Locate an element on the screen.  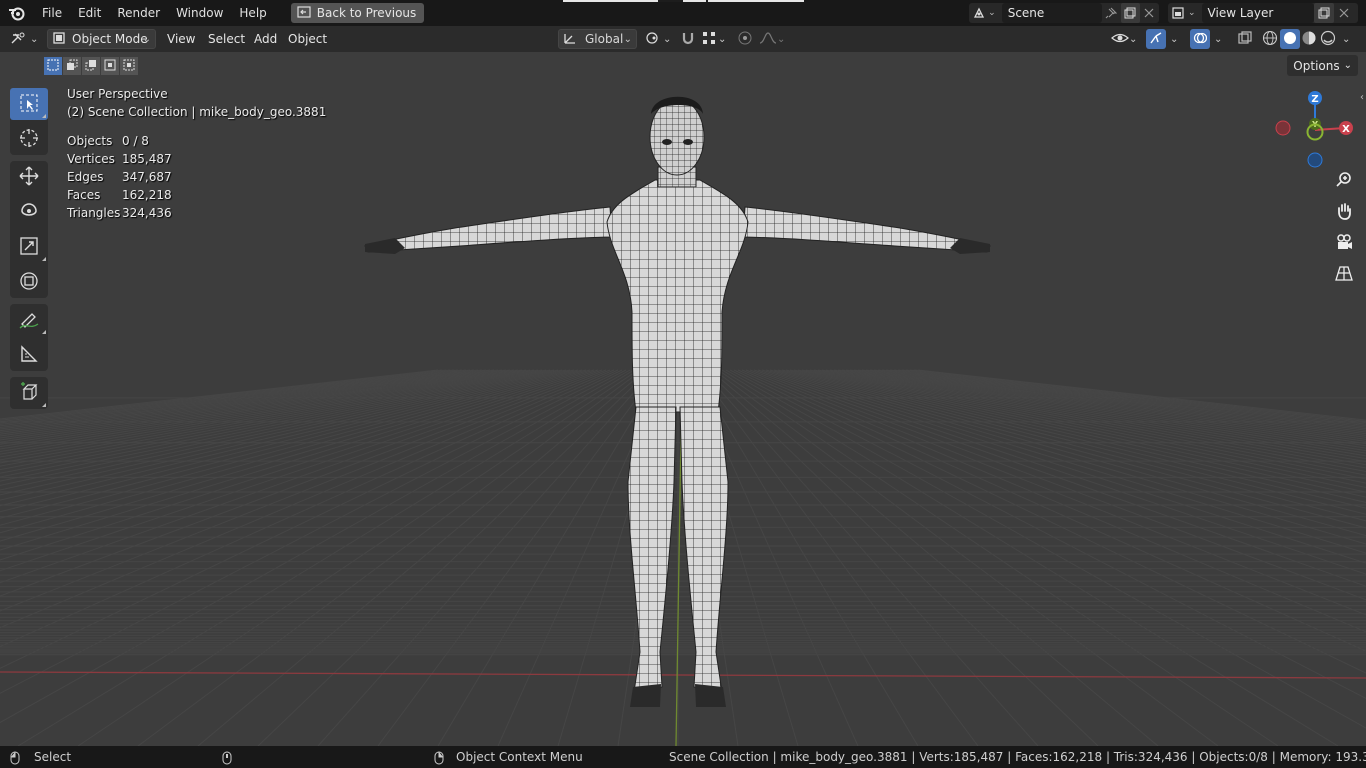
close-scene-icon is located at coordinates (1149, 13).